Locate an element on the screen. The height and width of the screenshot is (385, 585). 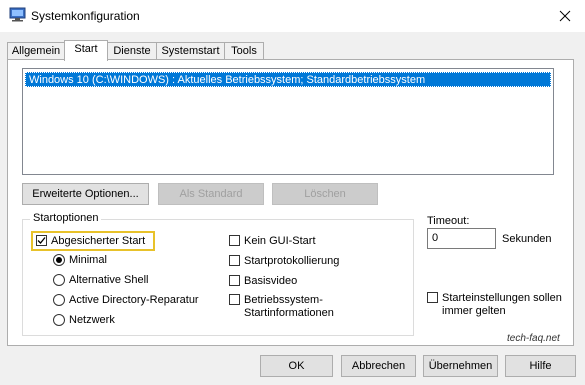
close-icon is located at coordinates (565, 16).